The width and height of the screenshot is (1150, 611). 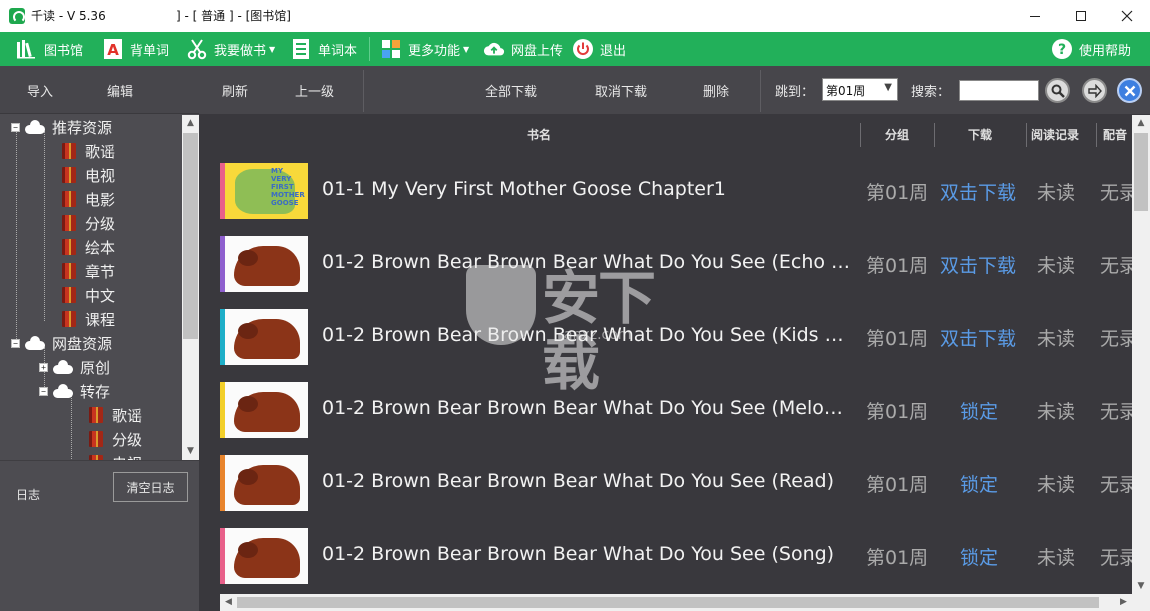 I want to click on book-cover, so click(x=266, y=483).